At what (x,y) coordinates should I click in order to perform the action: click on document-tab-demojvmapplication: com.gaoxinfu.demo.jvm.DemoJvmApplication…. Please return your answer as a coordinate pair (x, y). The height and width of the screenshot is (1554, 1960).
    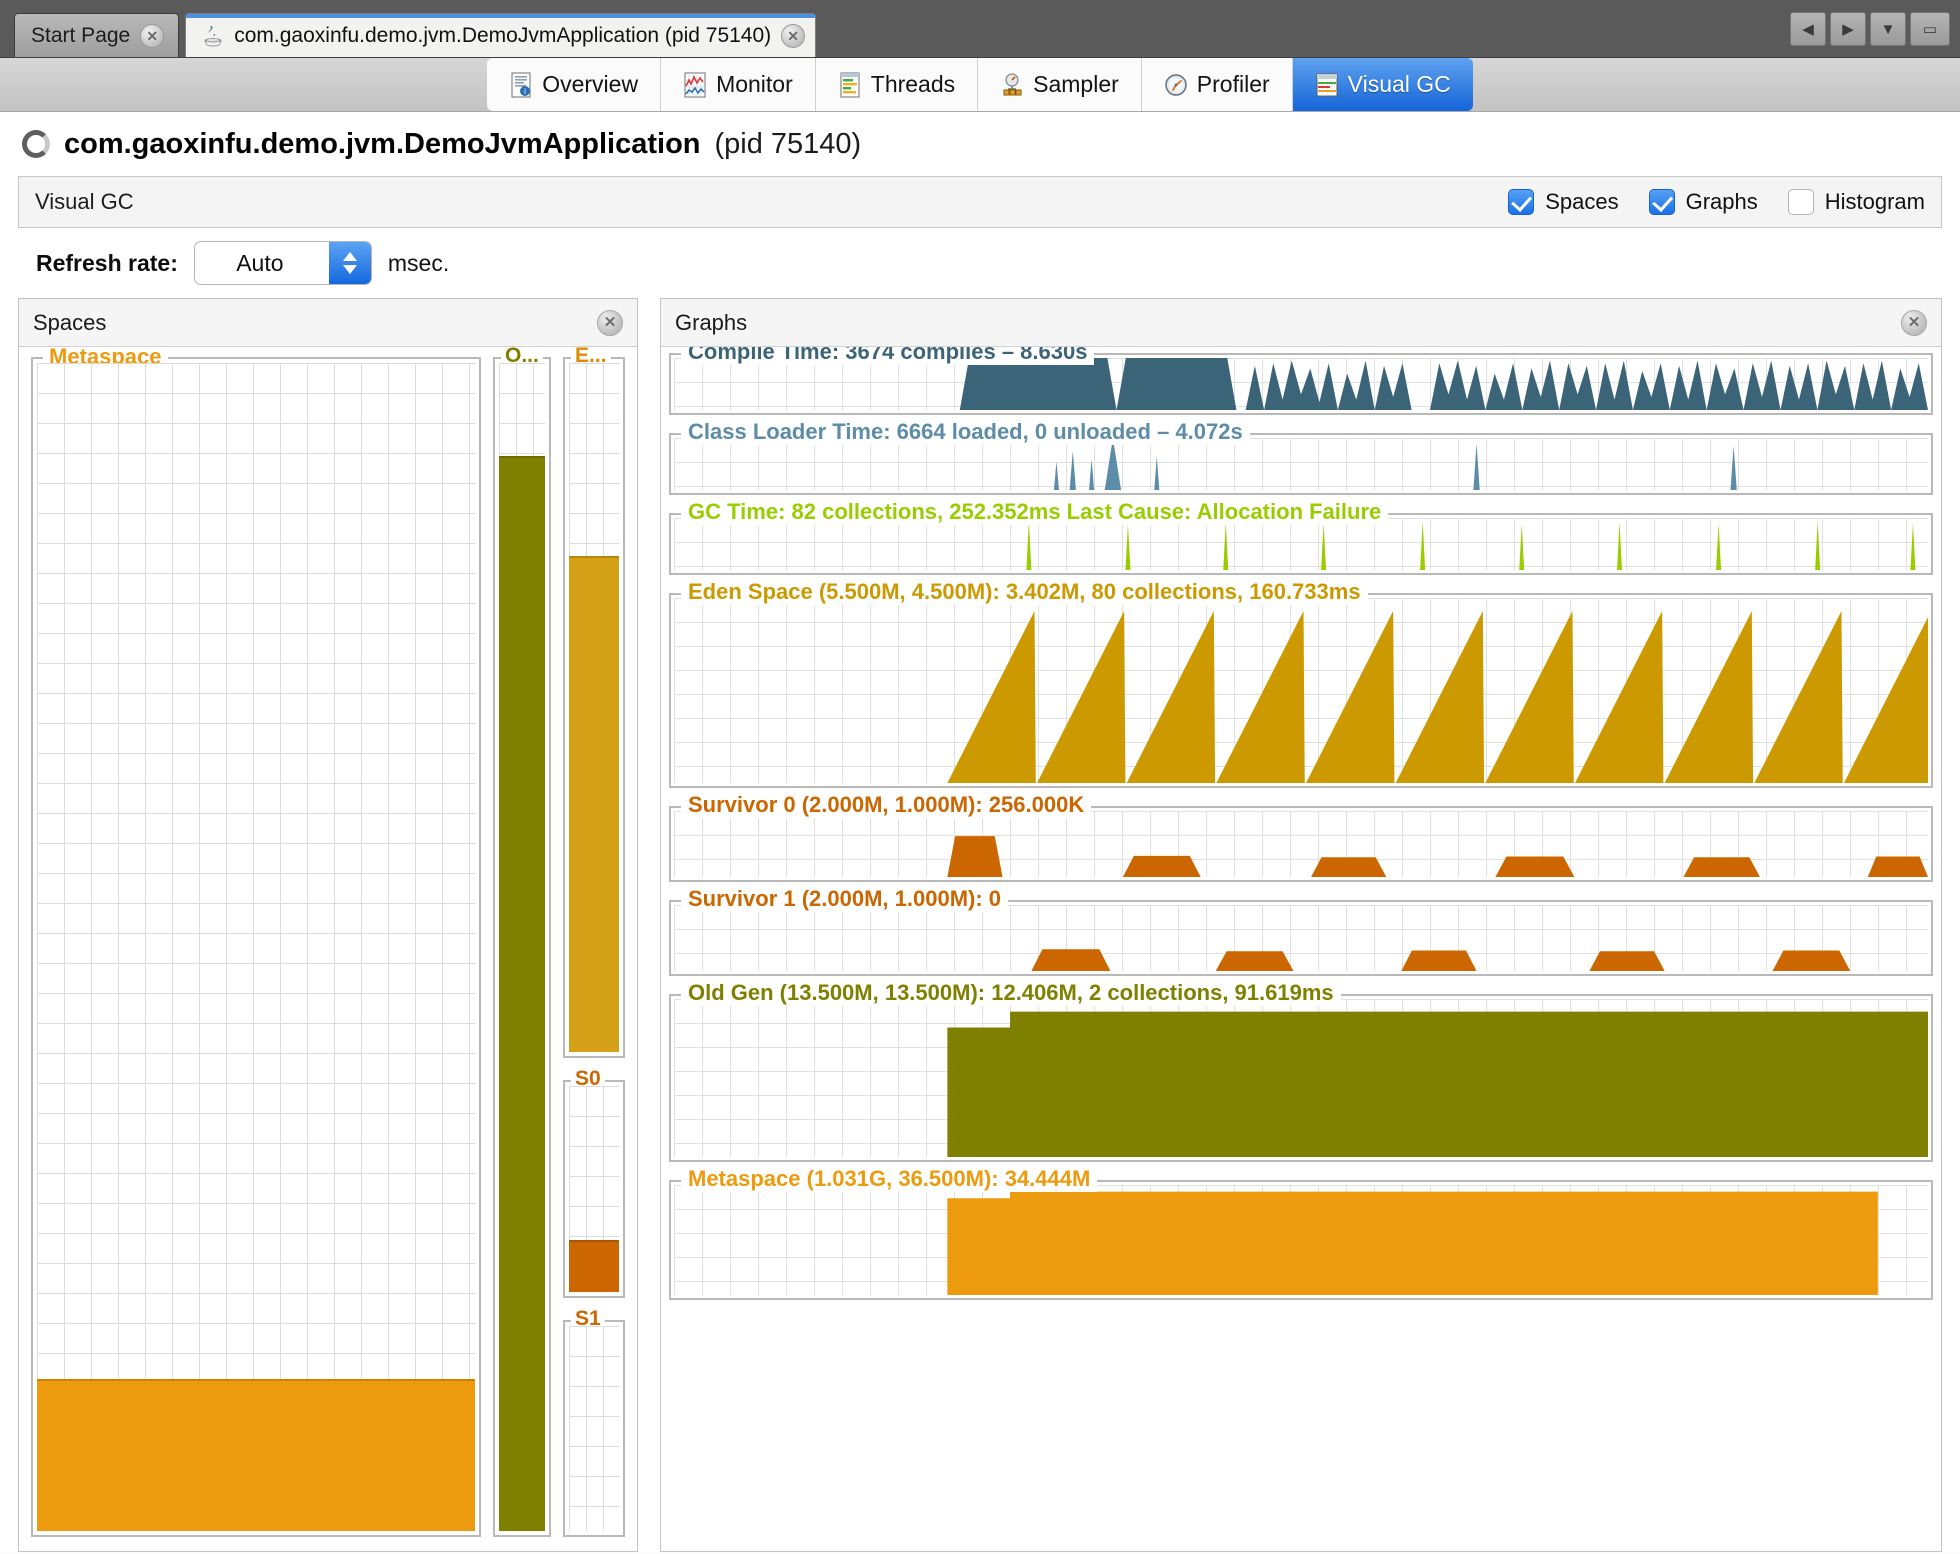
    Looking at the image, I should click on (501, 35).